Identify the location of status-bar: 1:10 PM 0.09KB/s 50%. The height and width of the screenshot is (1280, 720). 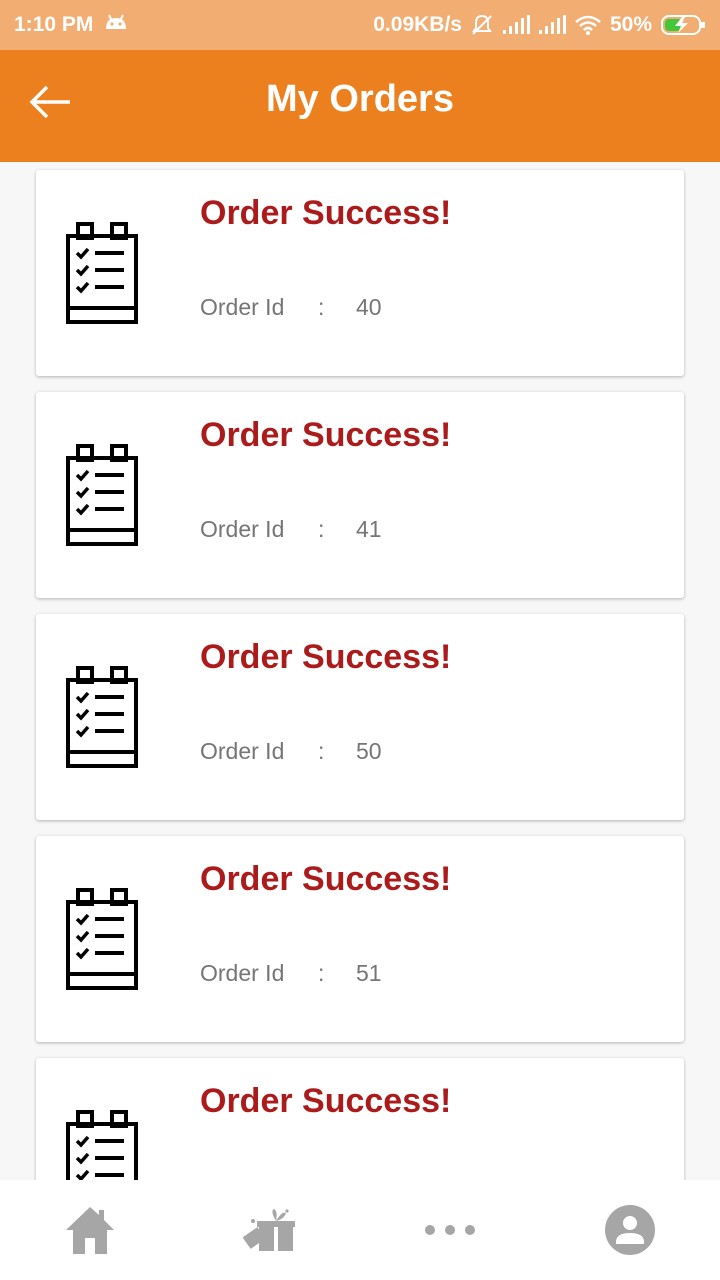
(360, 25).